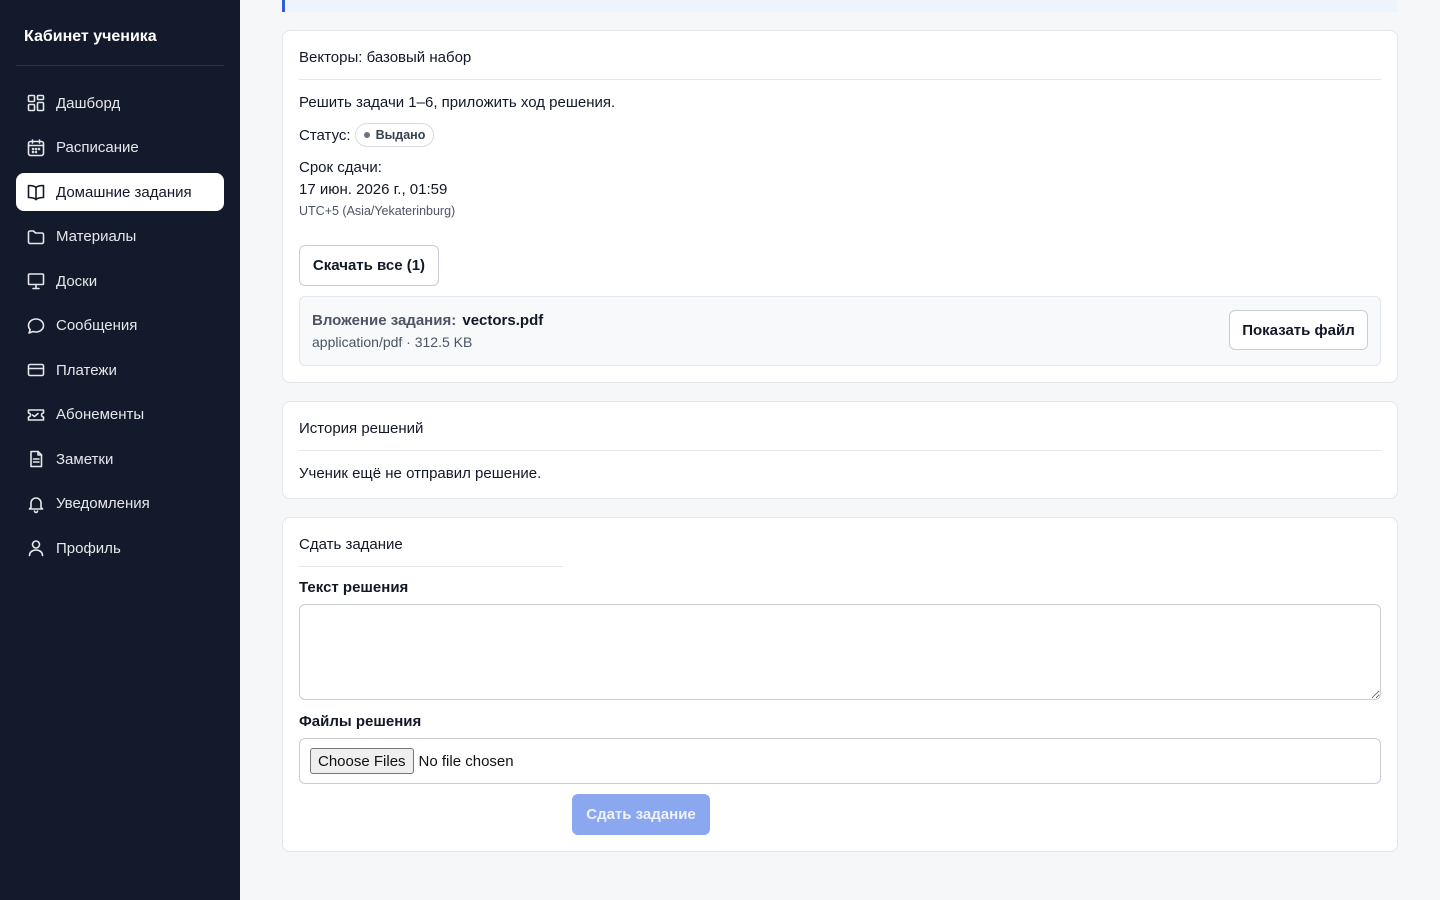  Describe the element at coordinates (120, 370) in the screenshot. I see `sidebar-item-payments: Платежи` at that location.